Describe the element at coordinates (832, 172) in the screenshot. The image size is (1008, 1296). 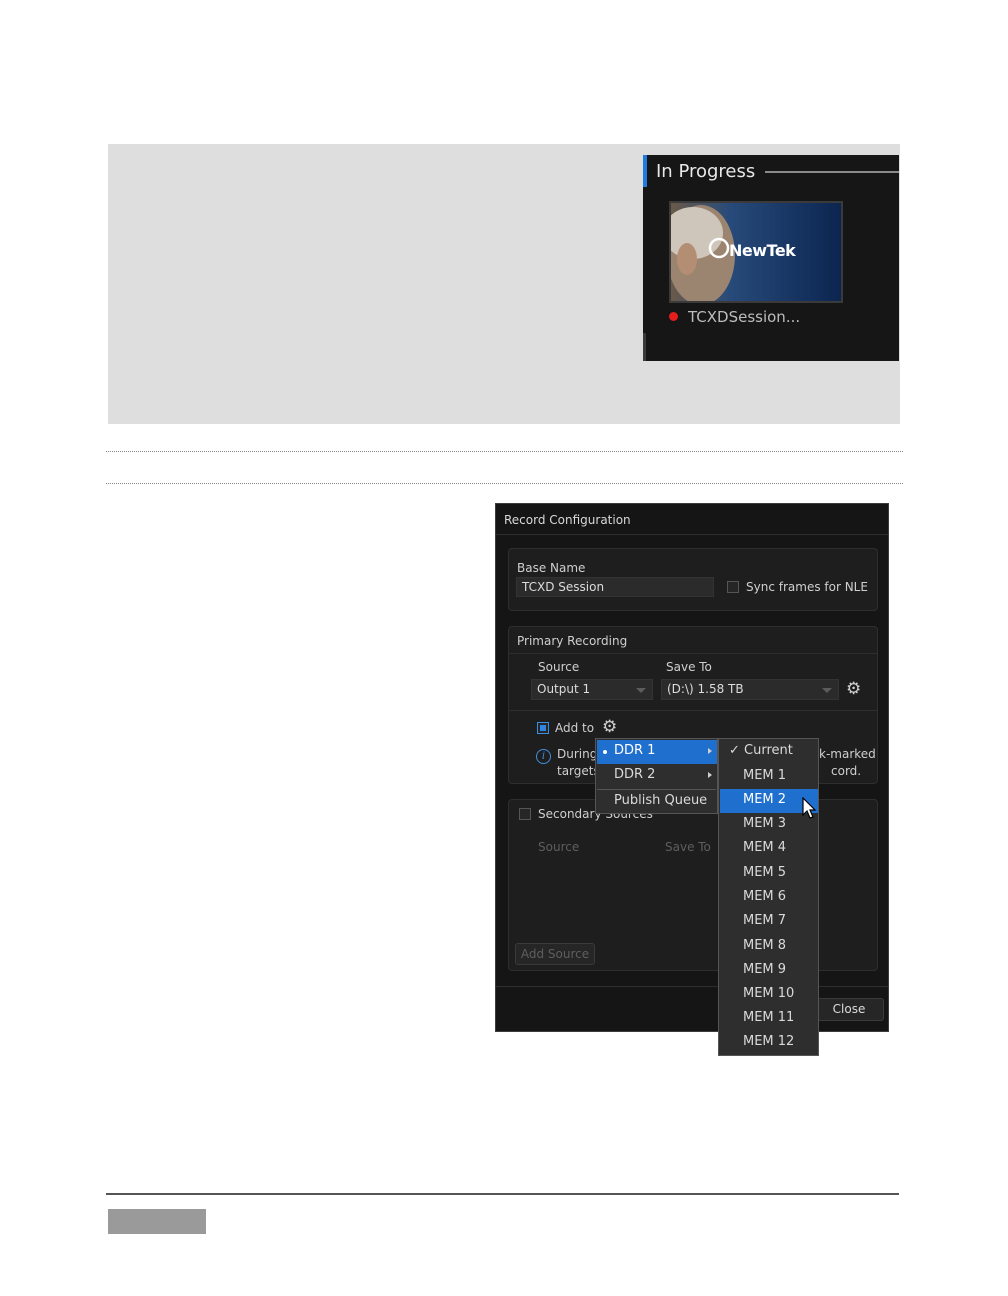
I see `title-divider` at that location.